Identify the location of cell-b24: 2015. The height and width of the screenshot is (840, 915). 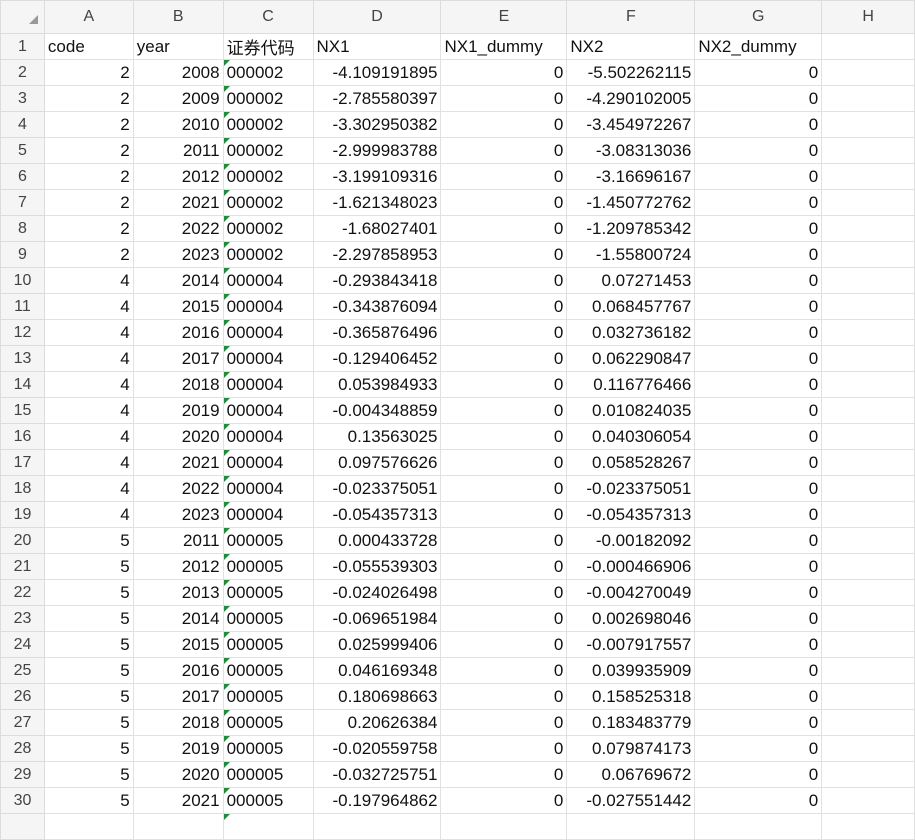
(178, 644).